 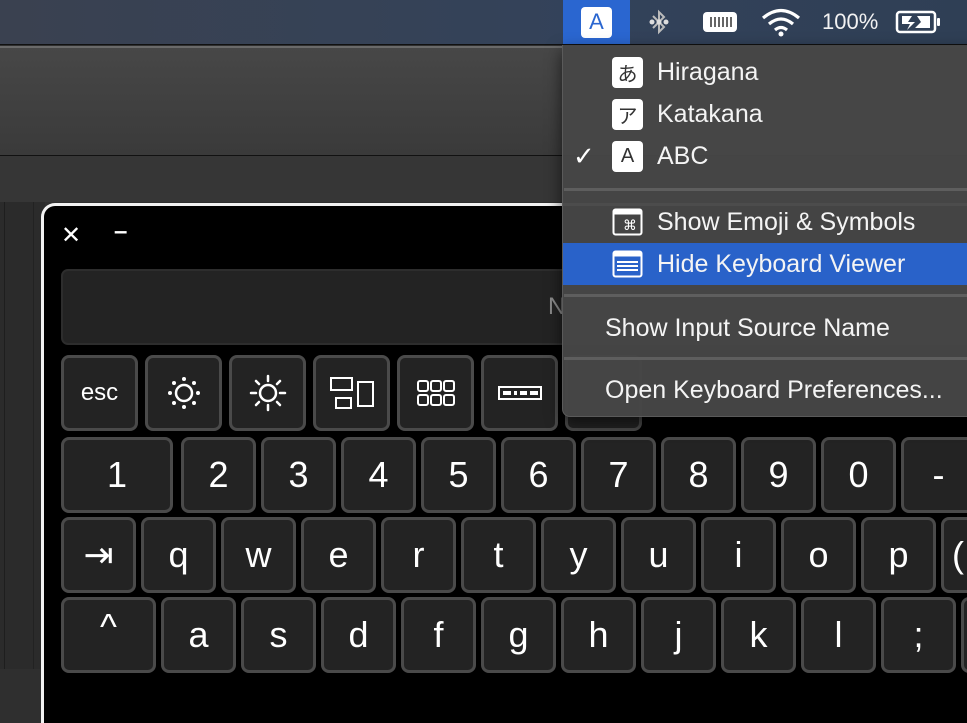 I want to click on key-i: i, so click(x=738, y=555).